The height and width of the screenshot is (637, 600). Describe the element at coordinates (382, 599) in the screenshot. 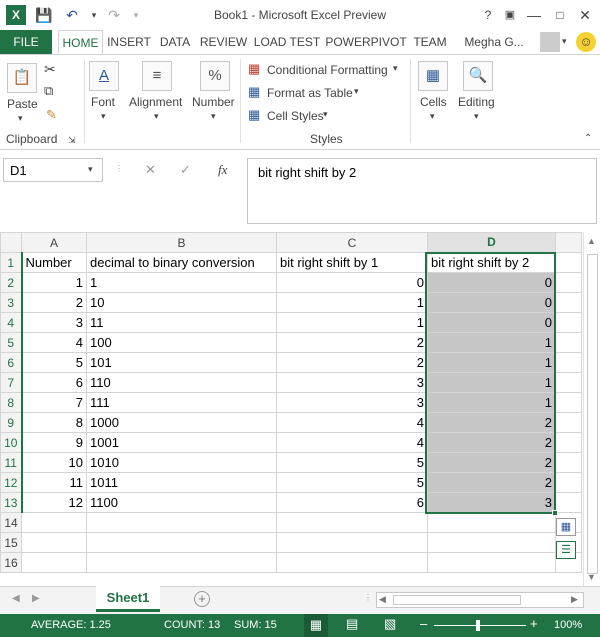

I see `scroll-left-icon: ◀` at that location.